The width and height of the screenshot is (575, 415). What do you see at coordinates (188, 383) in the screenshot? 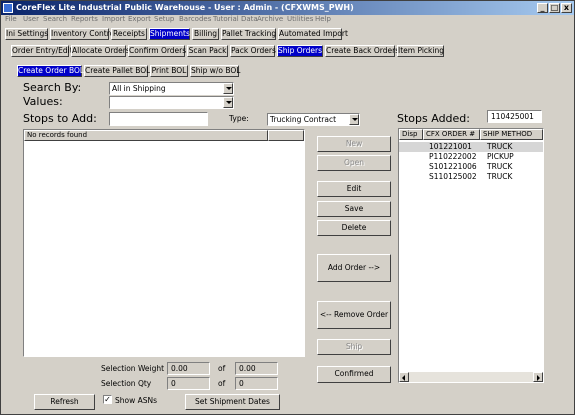
I see `selection-qty-value: 0` at bounding box center [188, 383].